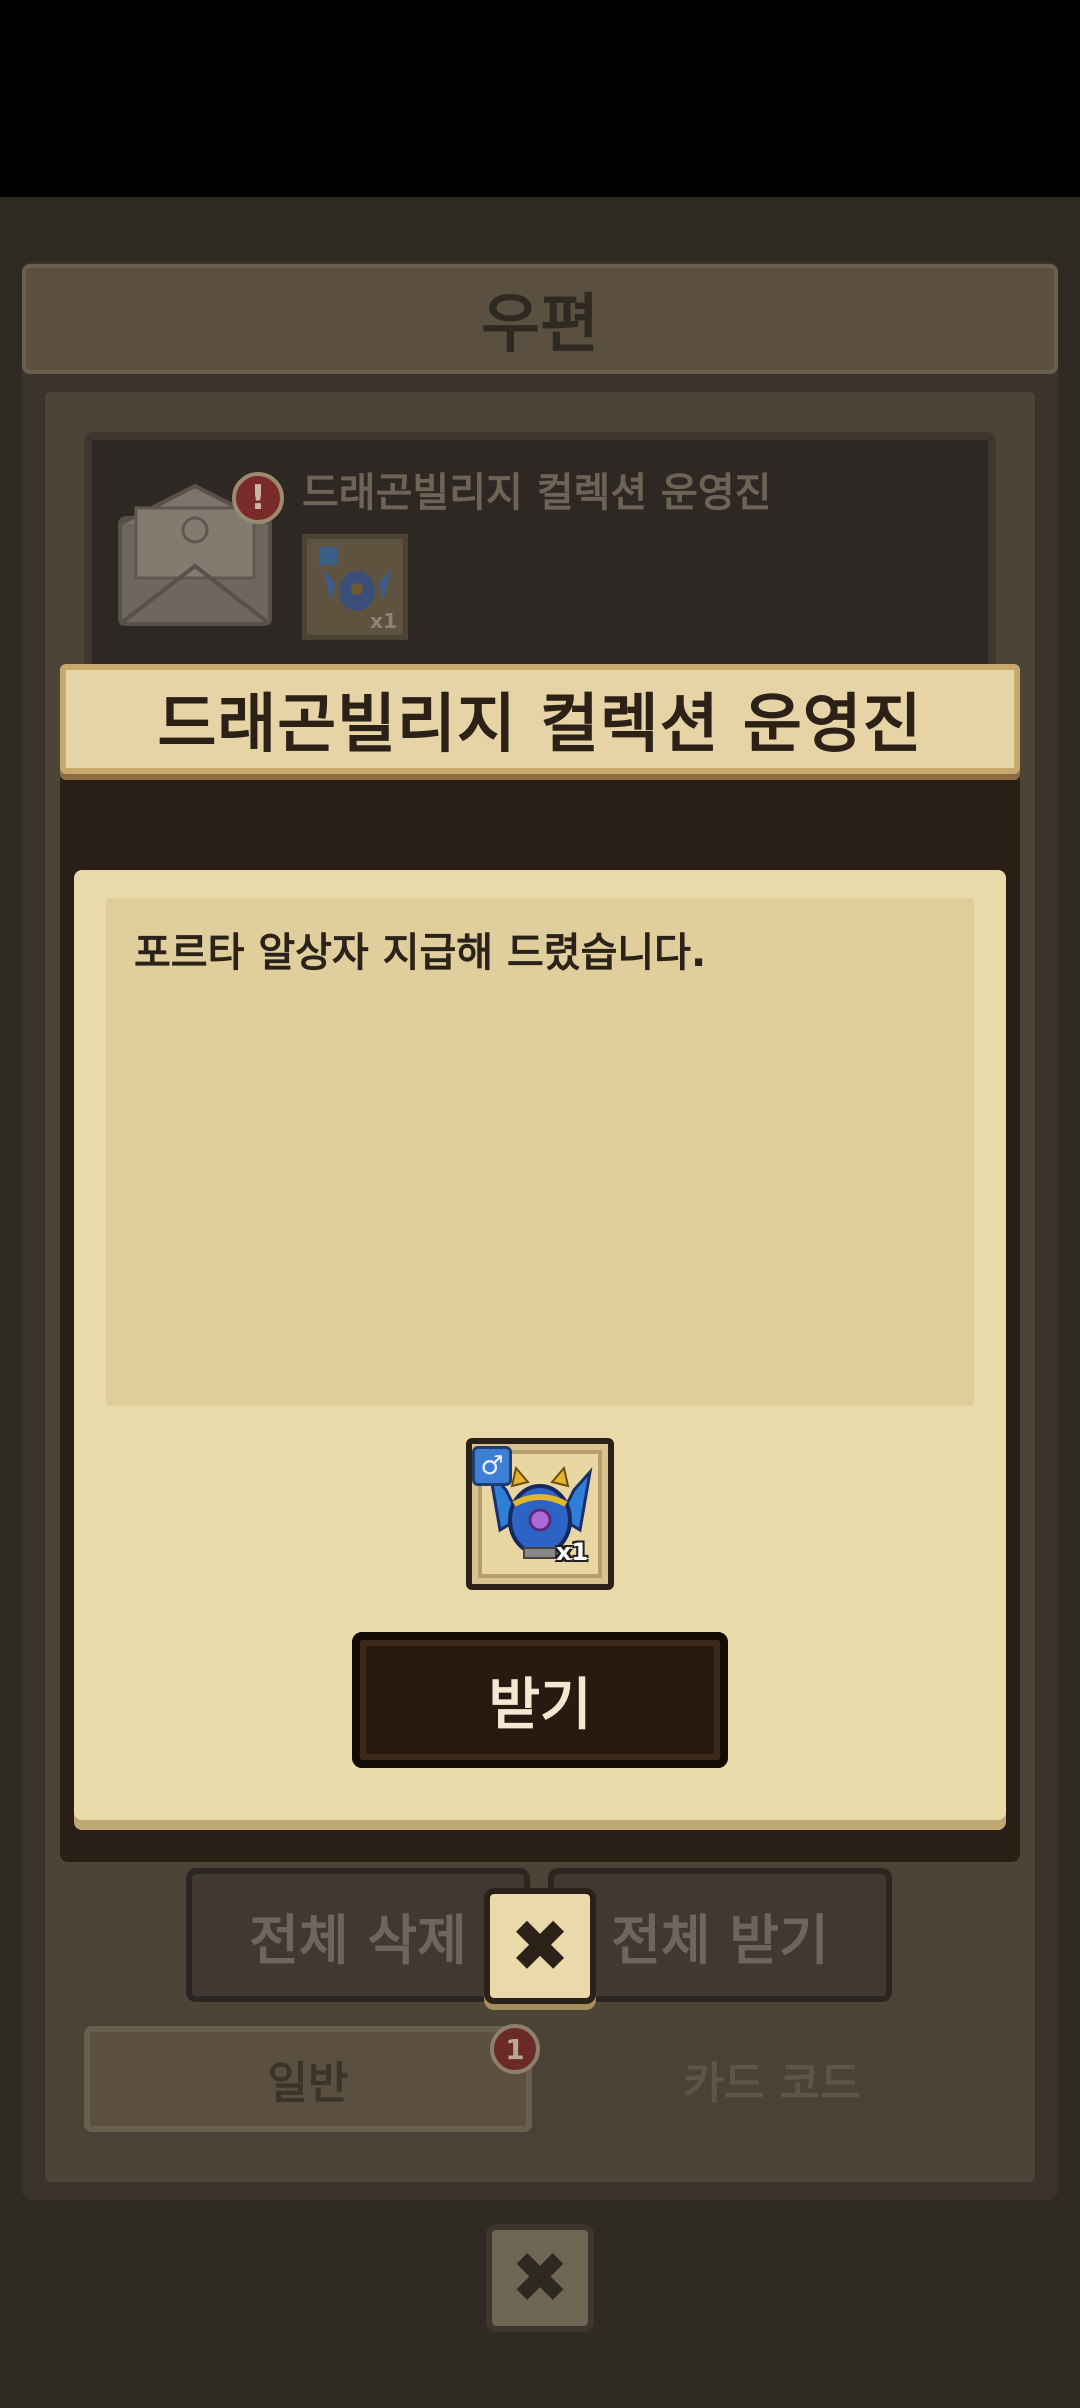 This screenshot has width=1080, height=2408. What do you see at coordinates (572, 1552) in the screenshot?
I see `reward-qty: x1` at bounding box center [572, 1552].